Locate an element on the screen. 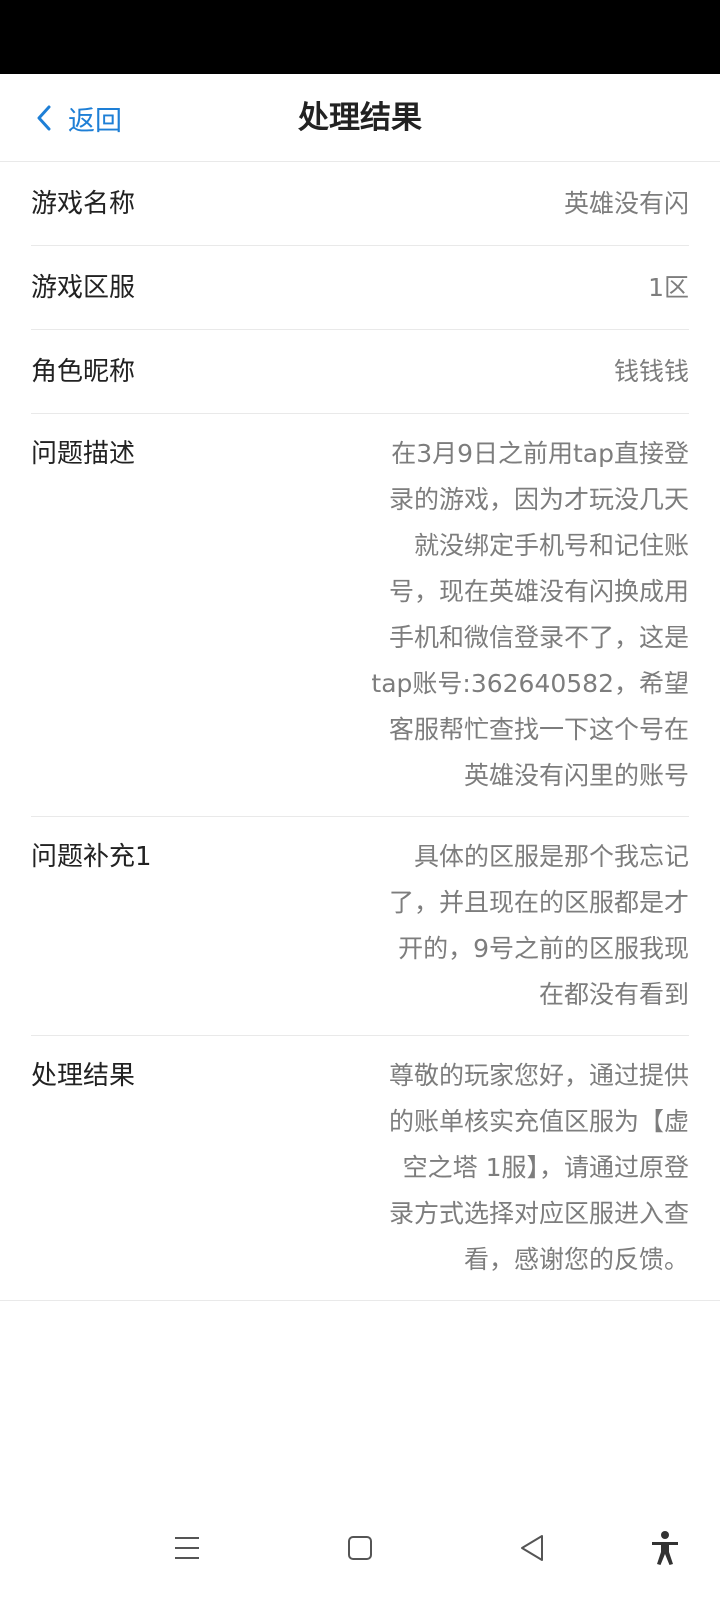 This screenshot has width=720, height=1600. result-line: 看，感谢您的反馈。 is located at coordinates (576, 1259).